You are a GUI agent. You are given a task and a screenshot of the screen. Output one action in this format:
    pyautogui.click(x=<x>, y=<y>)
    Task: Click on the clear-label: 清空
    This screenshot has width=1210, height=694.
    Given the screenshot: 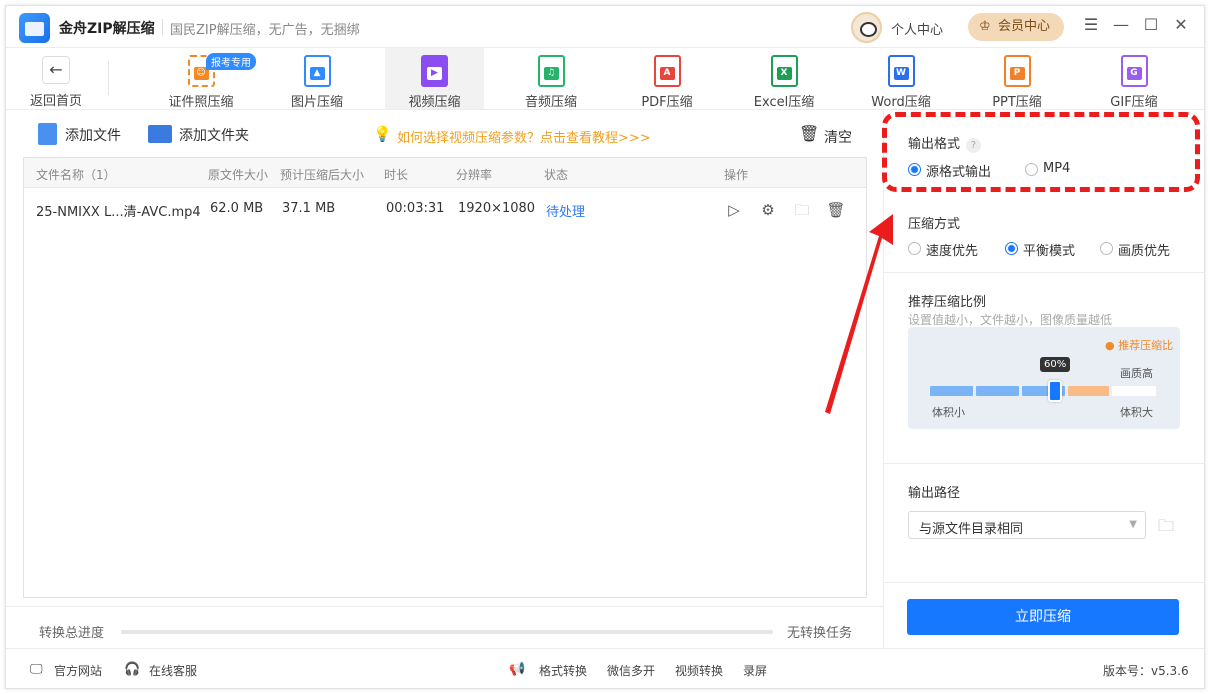 What is the action you would take?
    pyautogui.click(x=838, y=138)
    